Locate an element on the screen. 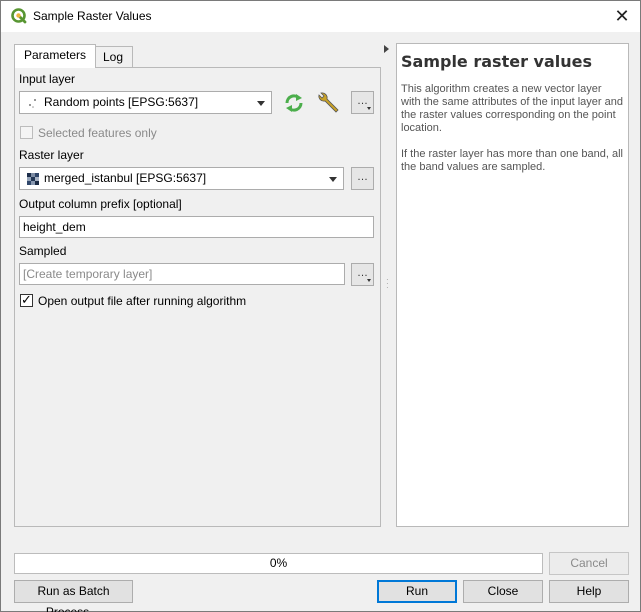 The image size is (641, 612). close-button: Close is located at coordinates (503, 591).